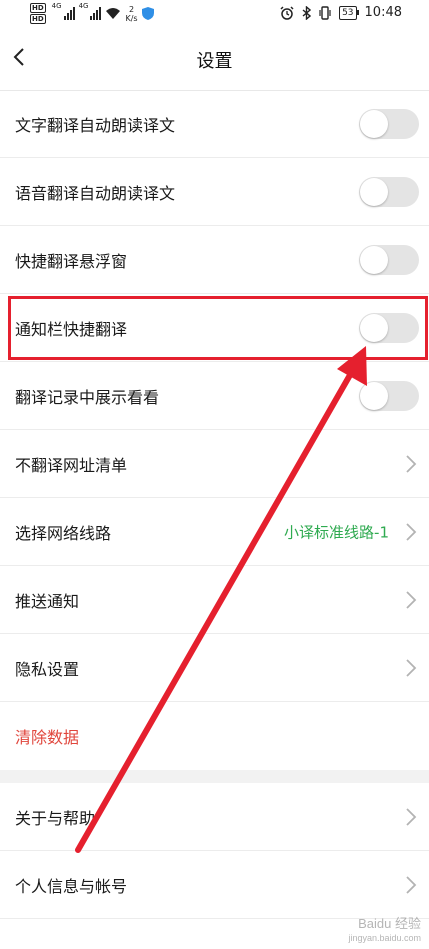  Describe the element at coordinates (383, 12) in the screenshot. I see `clock-time: 10:48` at that location.